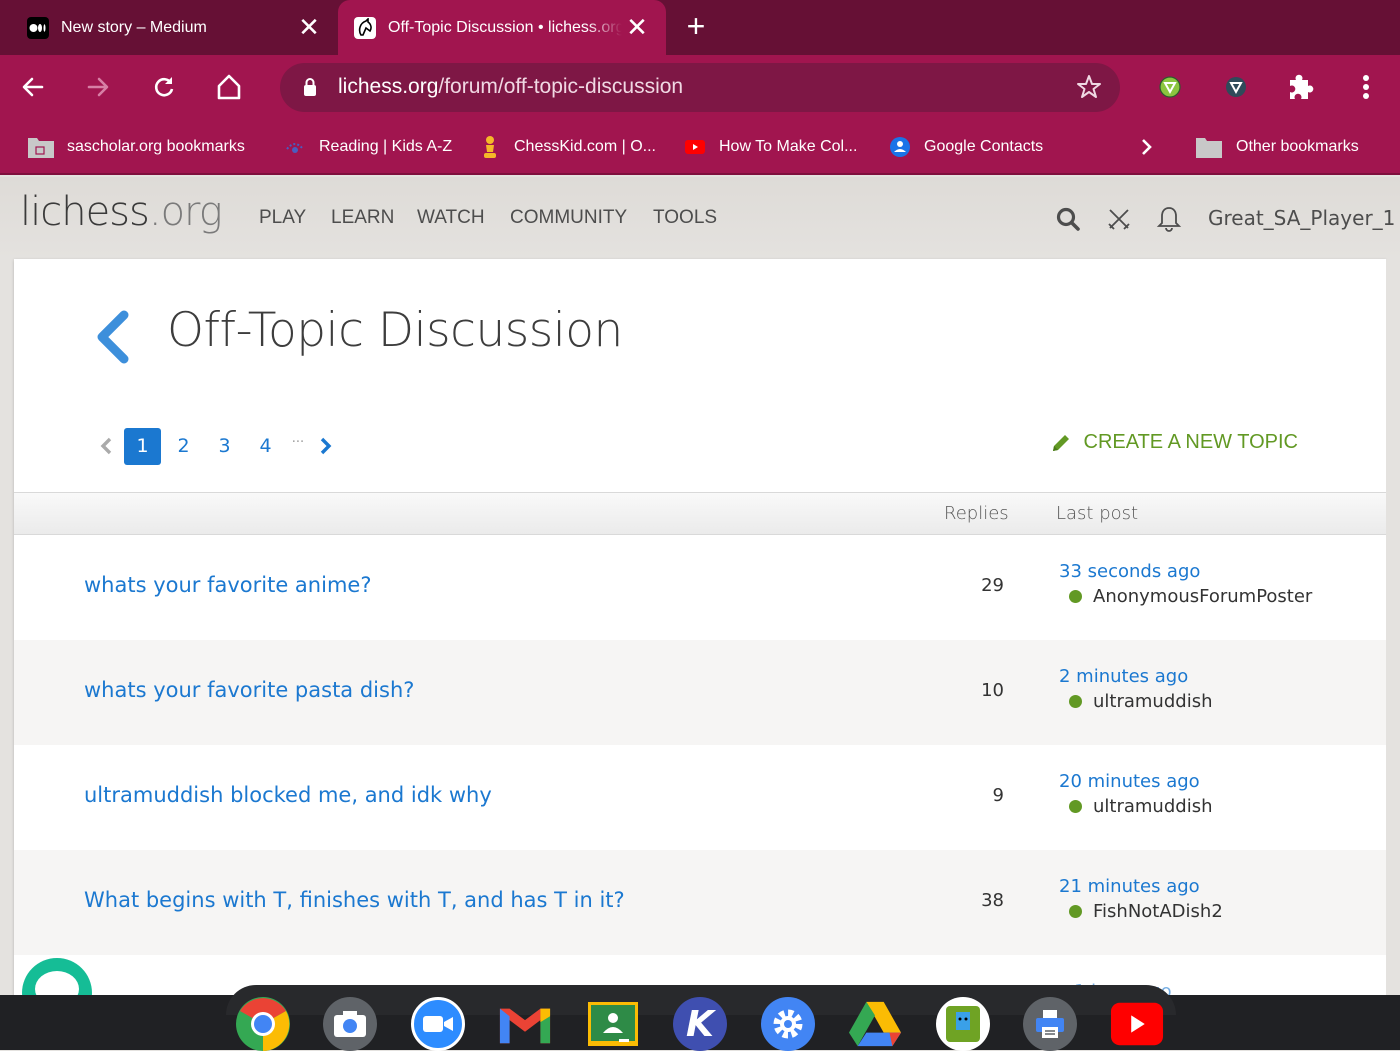 The image size is (1400, 1051). Describe the element at coordinates (875, 1024) in the screenshot. I see `drive-app-icon` at that location.